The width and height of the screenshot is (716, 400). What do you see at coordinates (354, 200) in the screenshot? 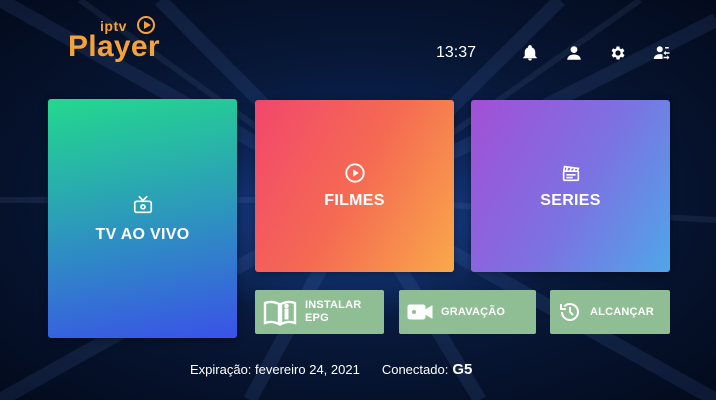
I see `tile-filmes-label: FILMES` at bounding box center [354, 200].